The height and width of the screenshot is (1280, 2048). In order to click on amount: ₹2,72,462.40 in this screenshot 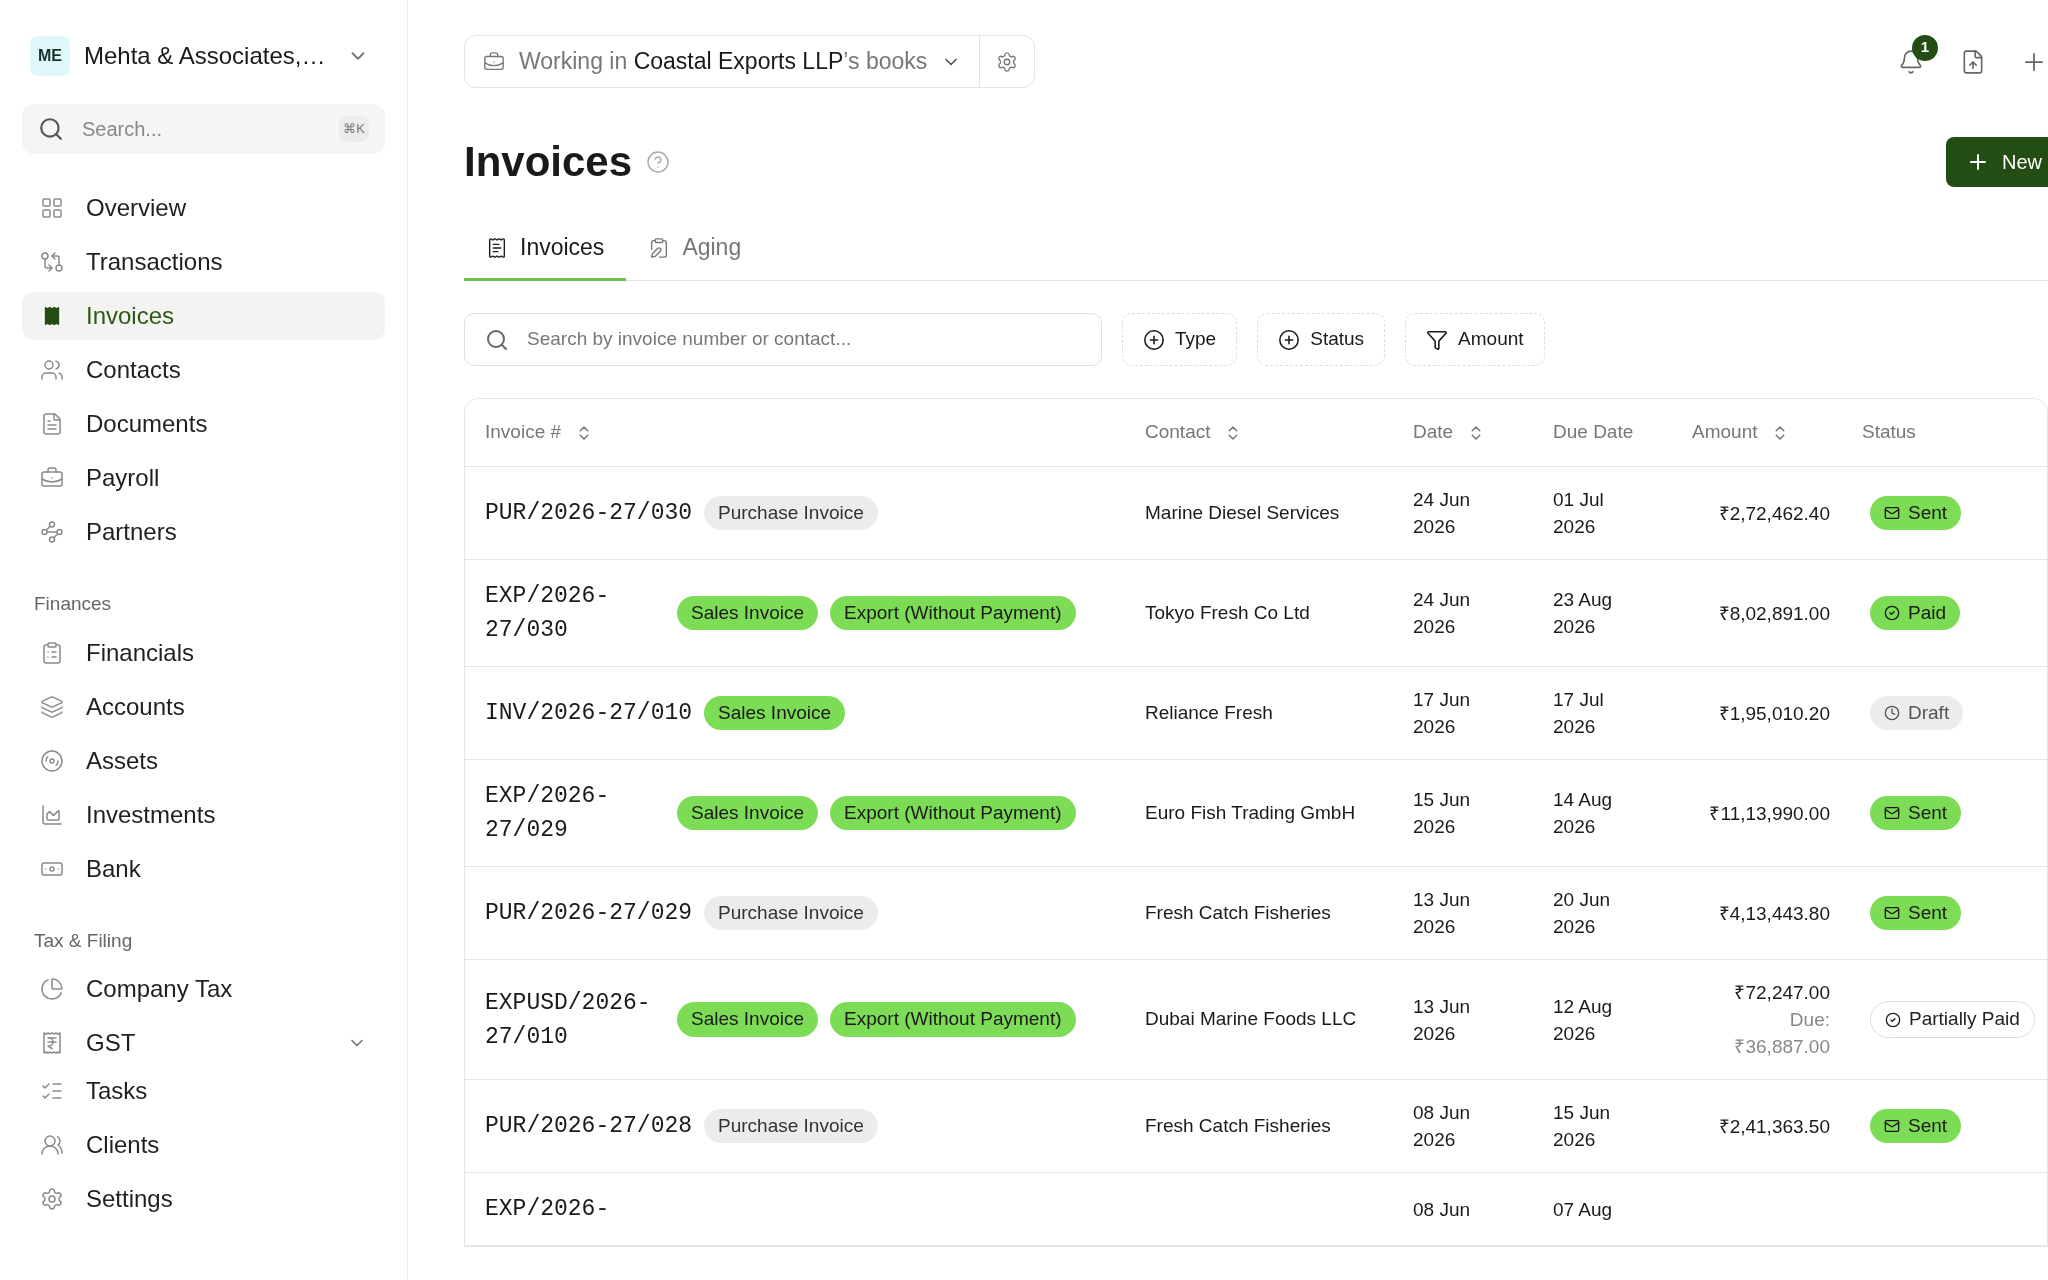, I will do `click(1774, 513)`.